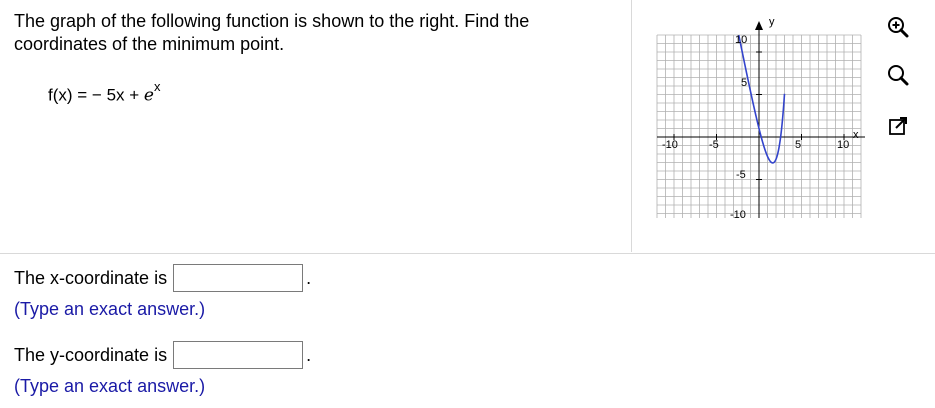  I want to click on open-external-button, so click(898, 126).